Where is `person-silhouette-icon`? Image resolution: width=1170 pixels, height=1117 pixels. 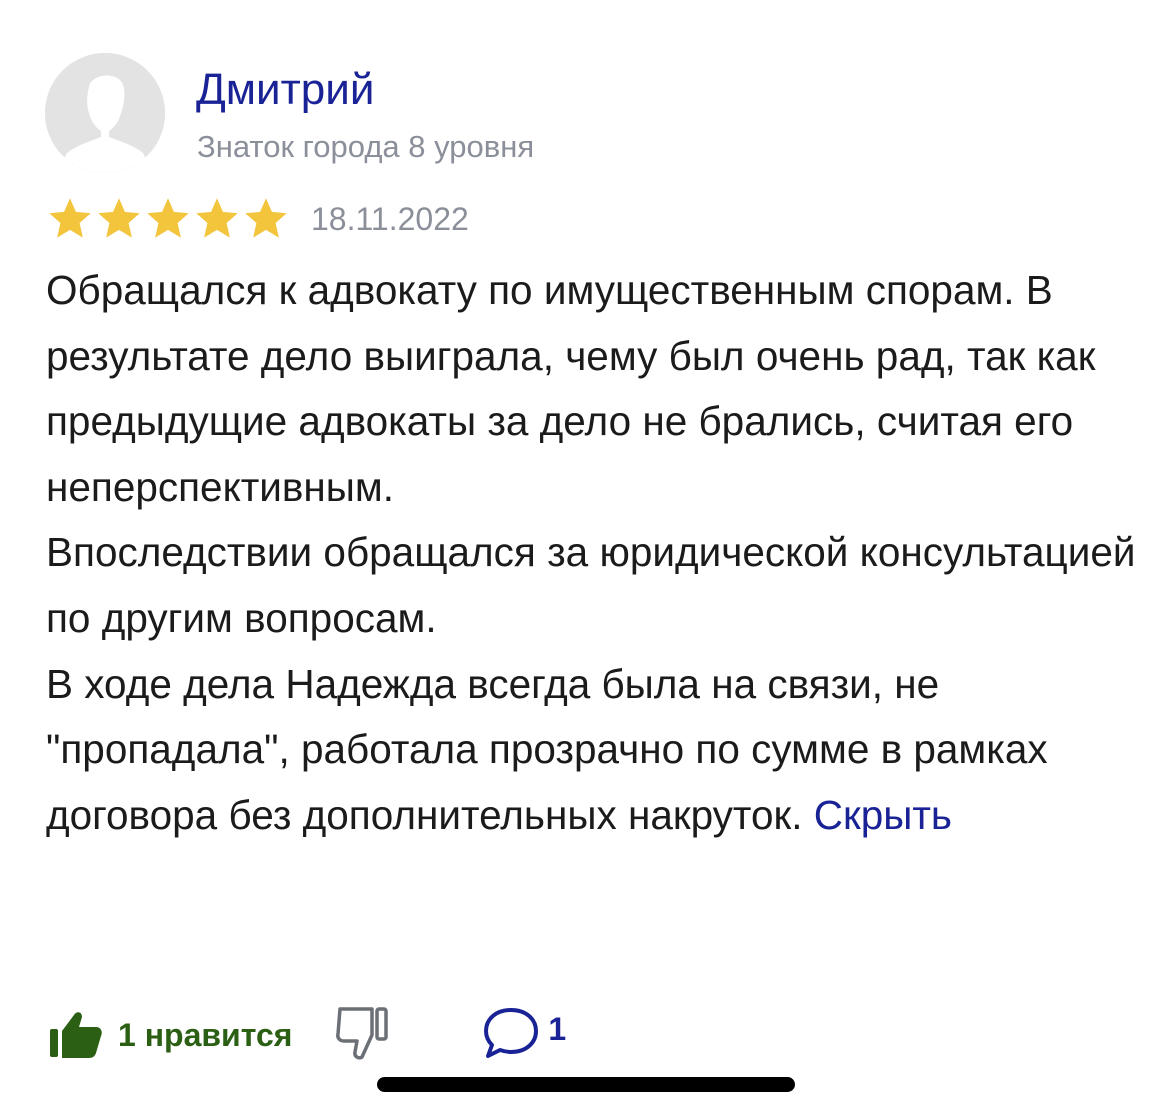
person-silhouette-icon is located at coordinates (105, 113).